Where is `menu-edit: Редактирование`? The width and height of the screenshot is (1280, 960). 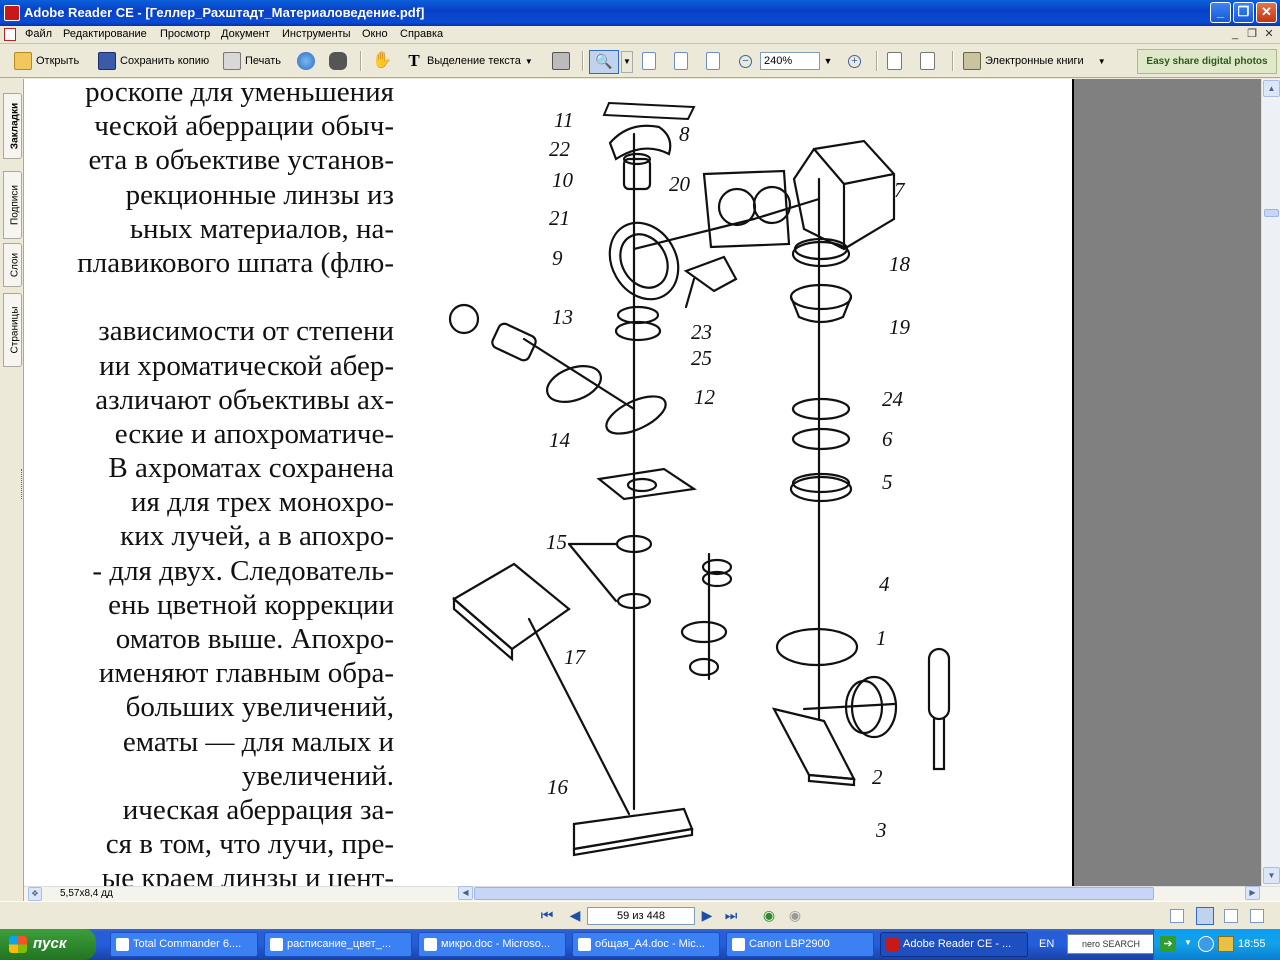
menu-edit: Редактирование is located at coordinates (105, 34).